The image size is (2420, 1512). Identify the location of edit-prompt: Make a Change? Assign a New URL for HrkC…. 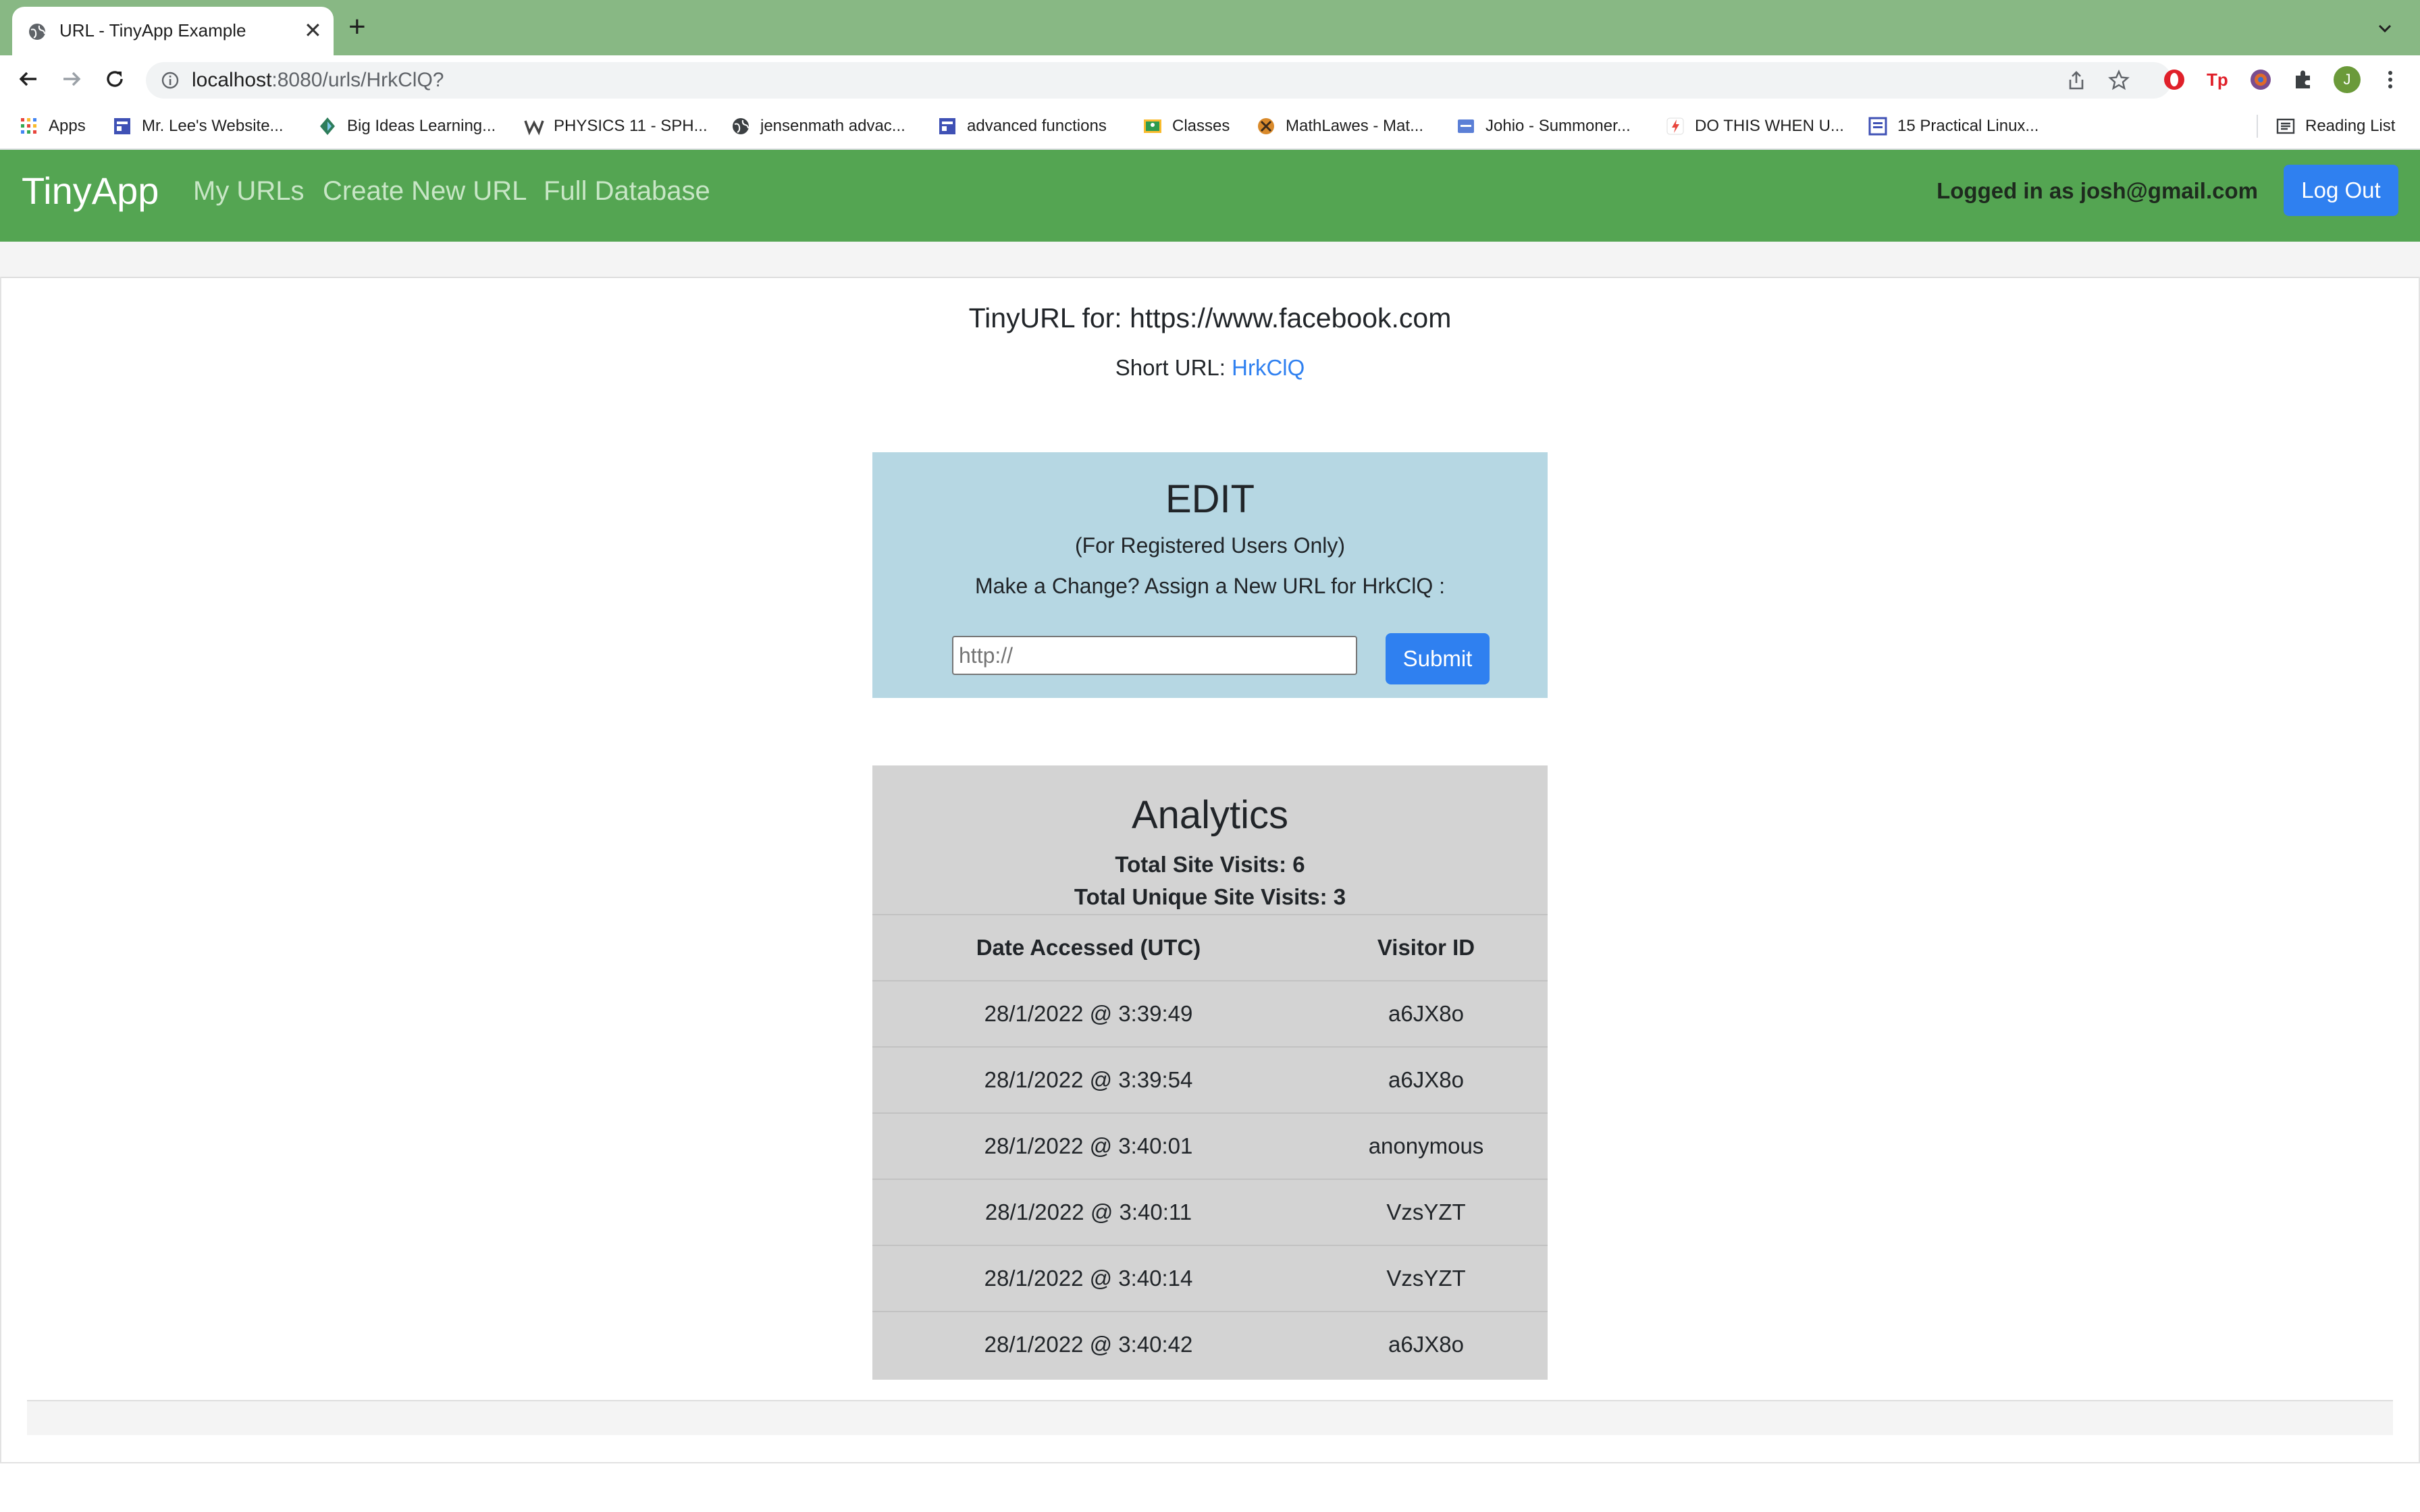
(1210, 586).